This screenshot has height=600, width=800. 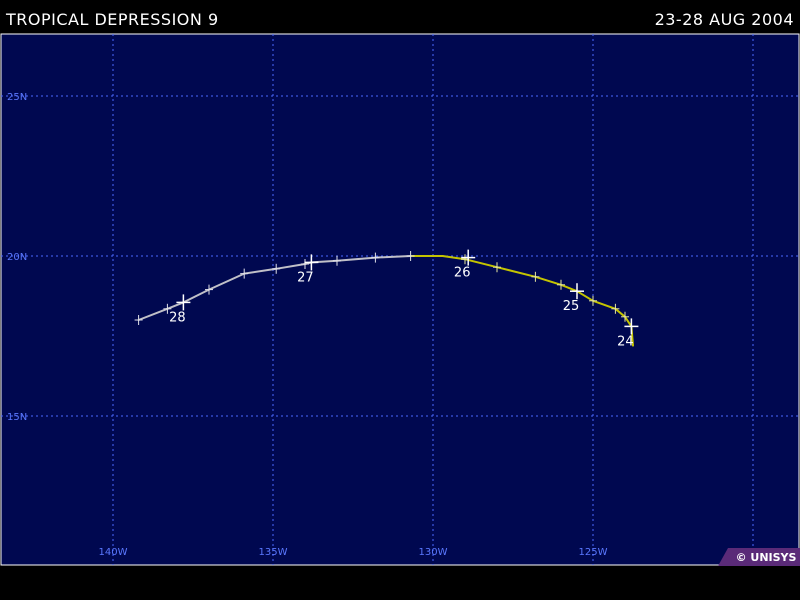 What do you see at coordinates (433, 552) in the screenshot?
I see `lon-label-130W: 130W` at bounding box center [433, 552].